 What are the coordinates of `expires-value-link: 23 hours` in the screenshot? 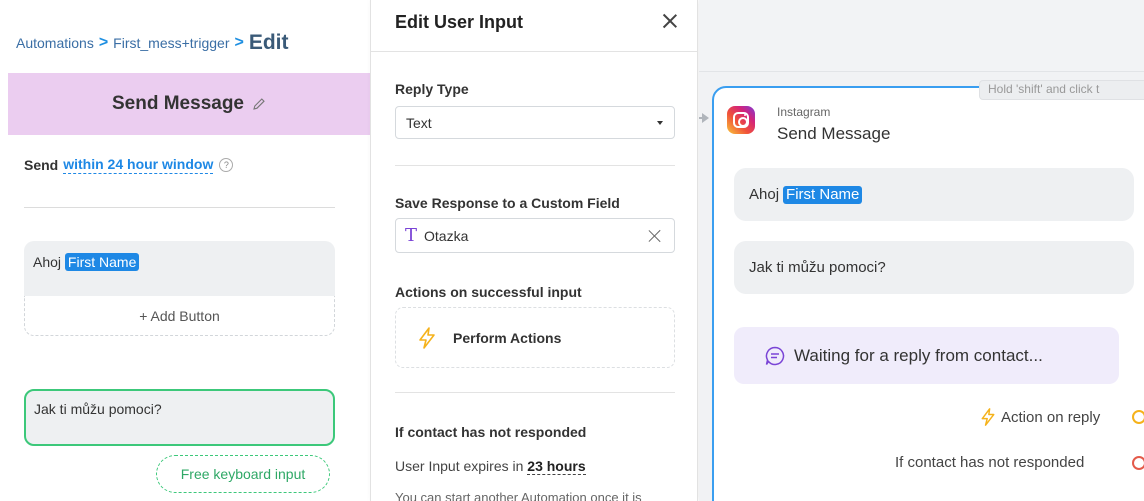 It's located at (556, 466).